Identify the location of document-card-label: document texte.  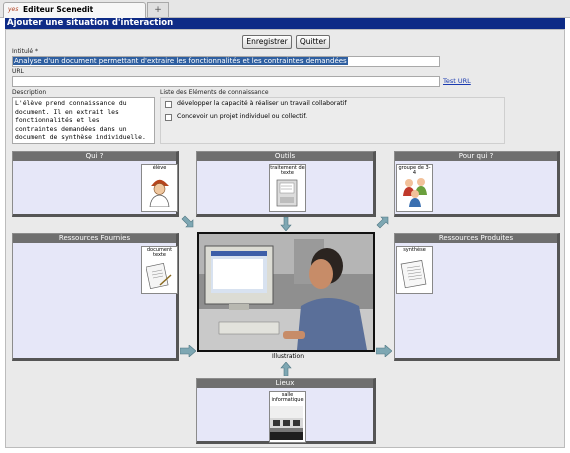
(159, 253).